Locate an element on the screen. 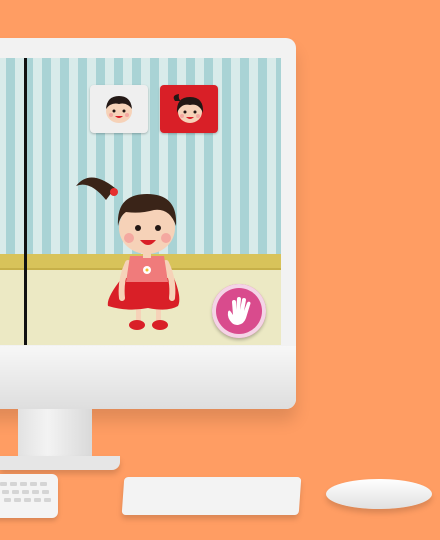 The image size is (440, 540). girl-avatar-button is located at coordinates (189, 109).